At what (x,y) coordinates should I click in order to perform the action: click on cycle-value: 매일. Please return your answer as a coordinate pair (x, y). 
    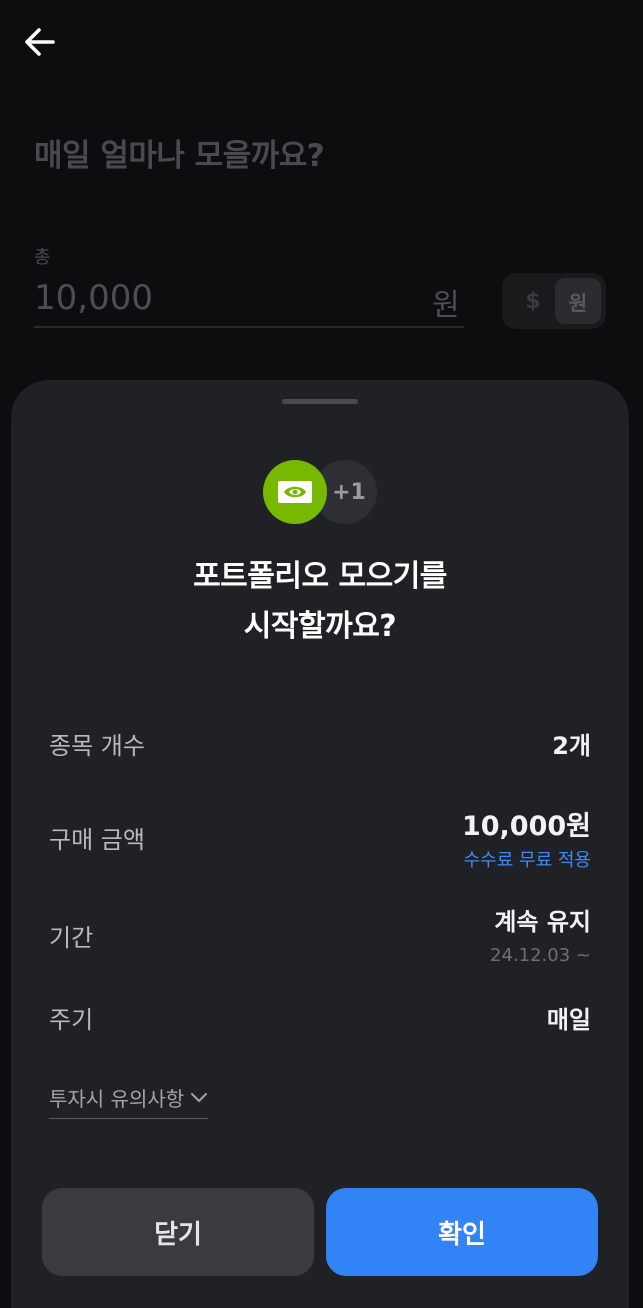
    Looking at the image, I should click on (568, 1020).